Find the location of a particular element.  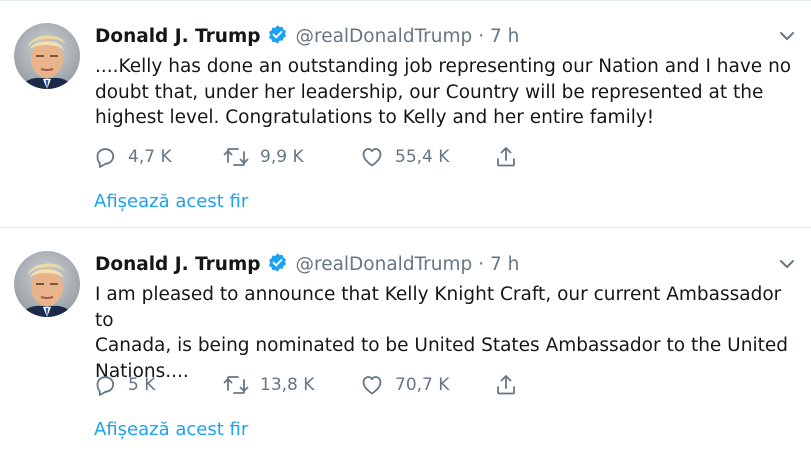

reply-button: 4,7 K is located at coordinates (132, 157).